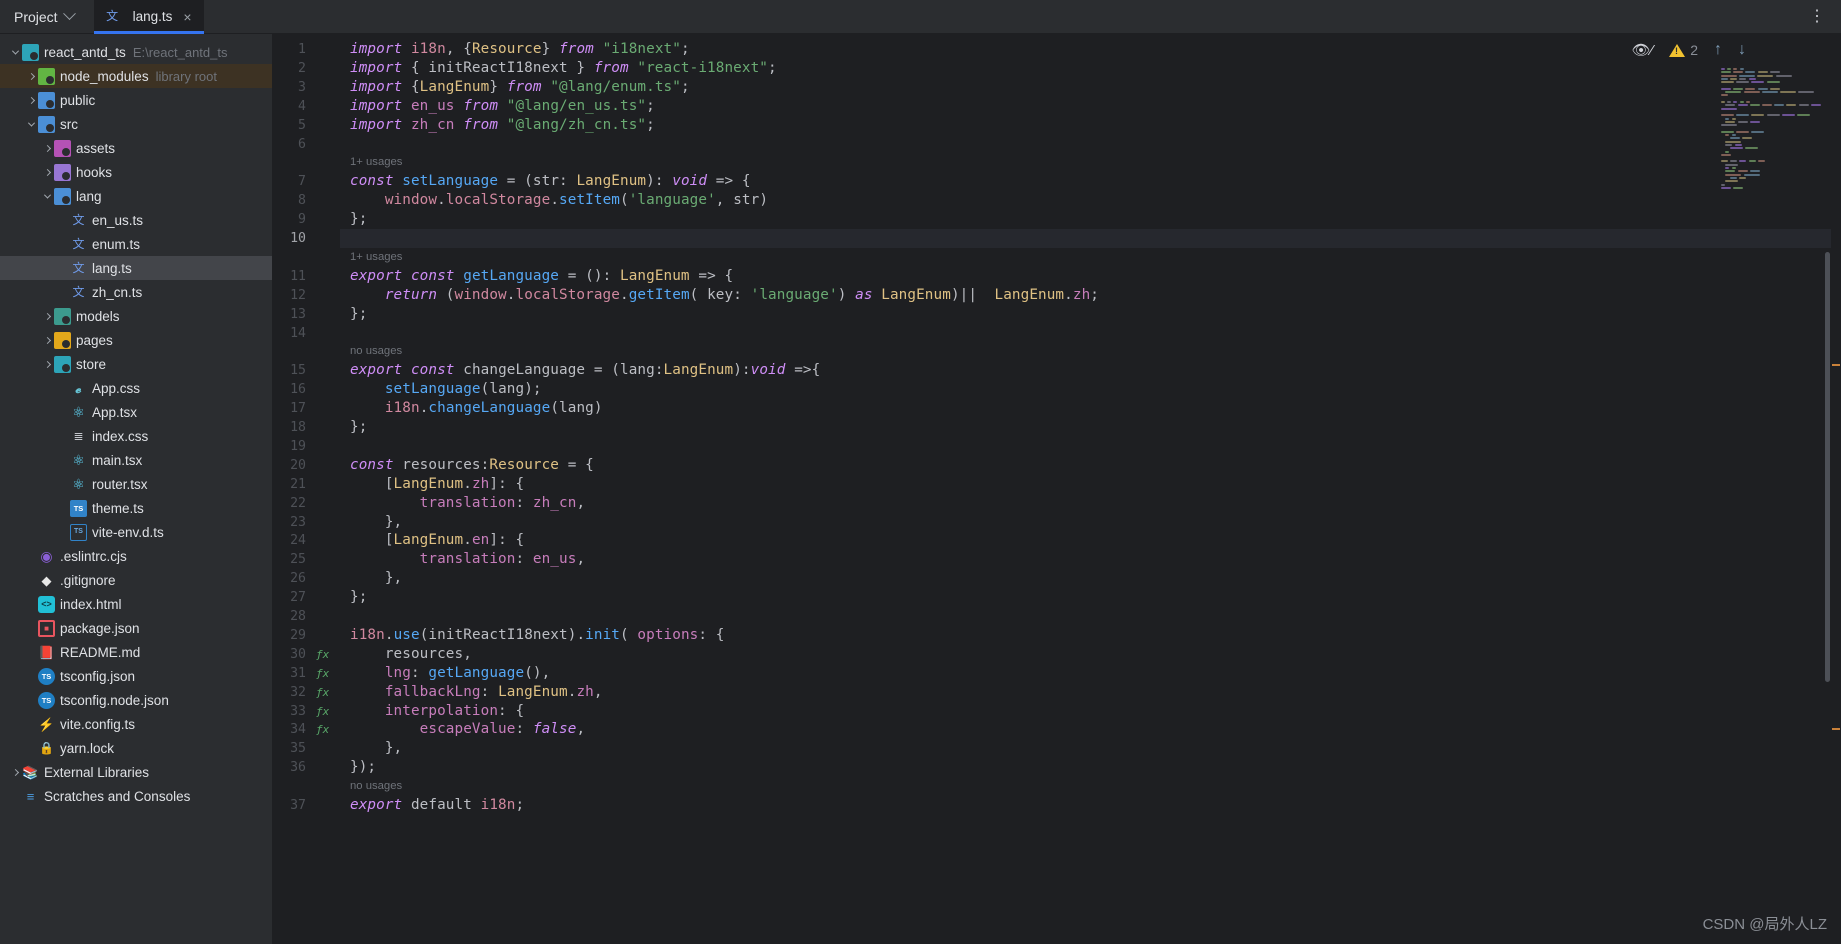 This screenshot has height=944, width=1841. What do you see at coordinates (1718, 50) in the screenshot?
I see `arrow-up-icon: ↑` at bounding box center [1718, 50].